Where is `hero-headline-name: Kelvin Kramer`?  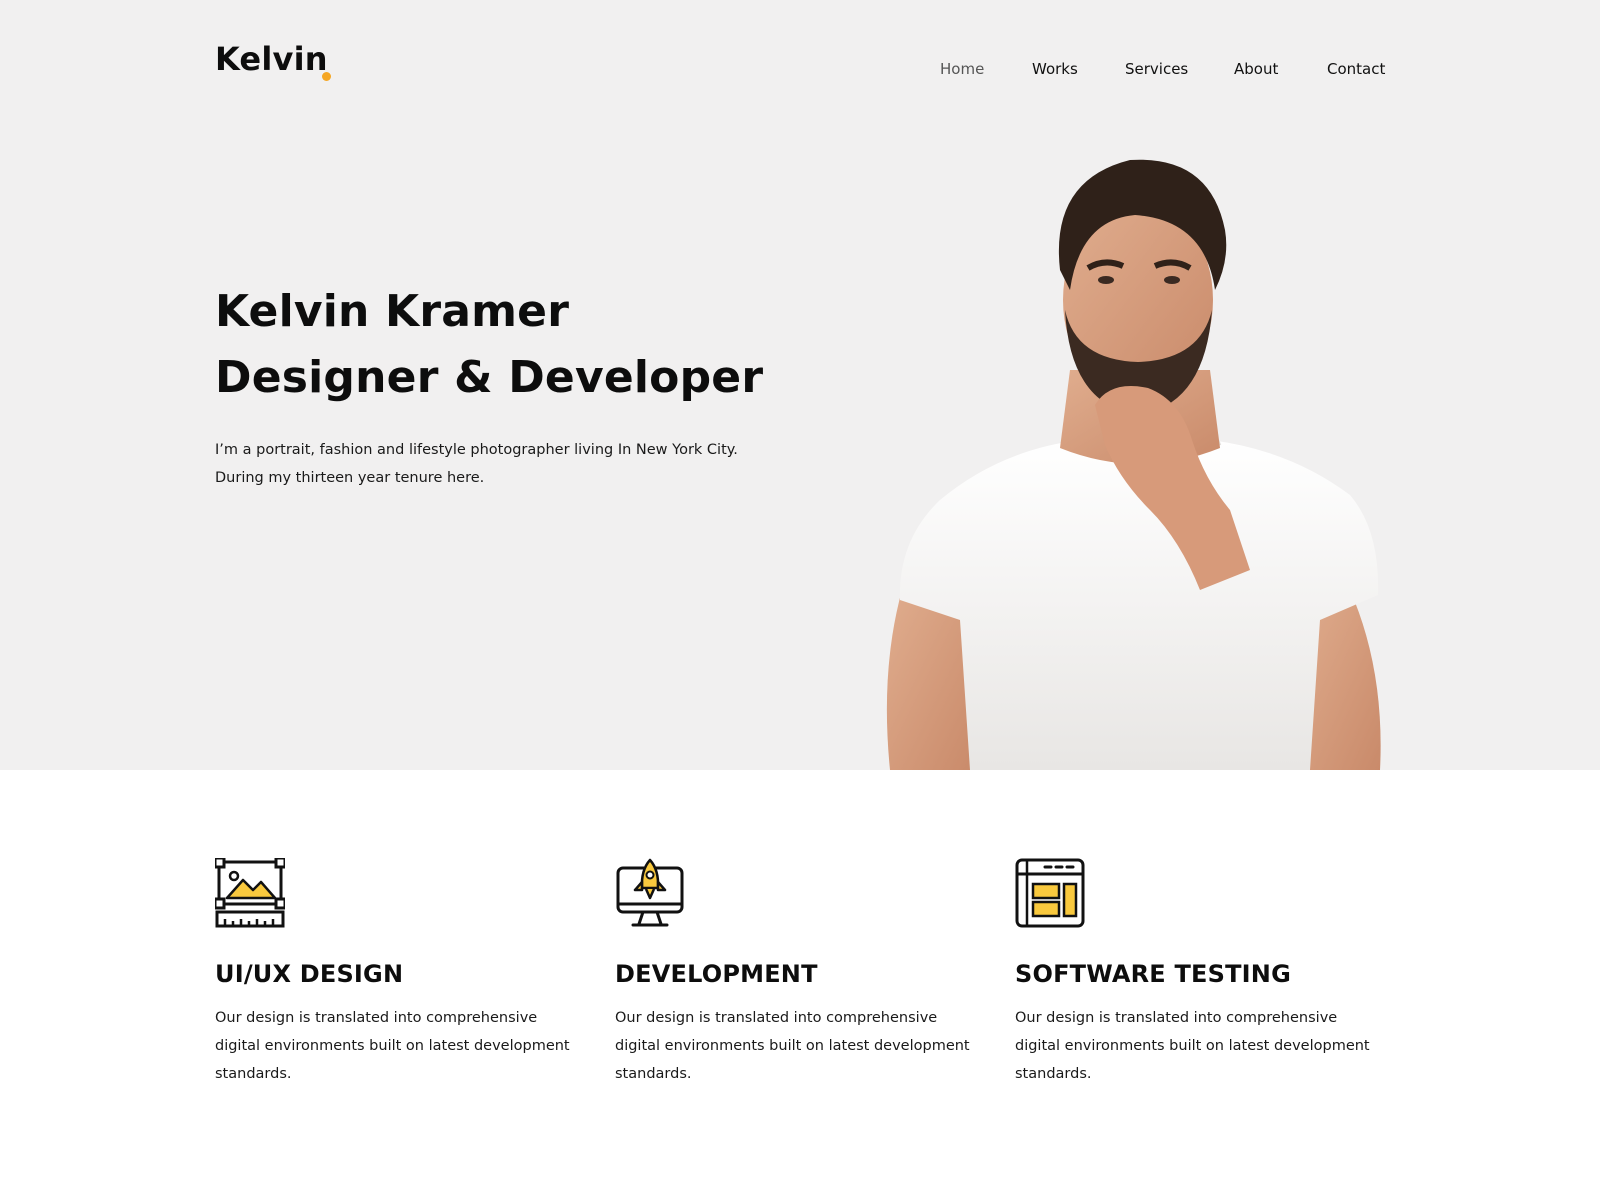
hero-headline-name: Kelvin Kramer is located at coordinates (392, 311).